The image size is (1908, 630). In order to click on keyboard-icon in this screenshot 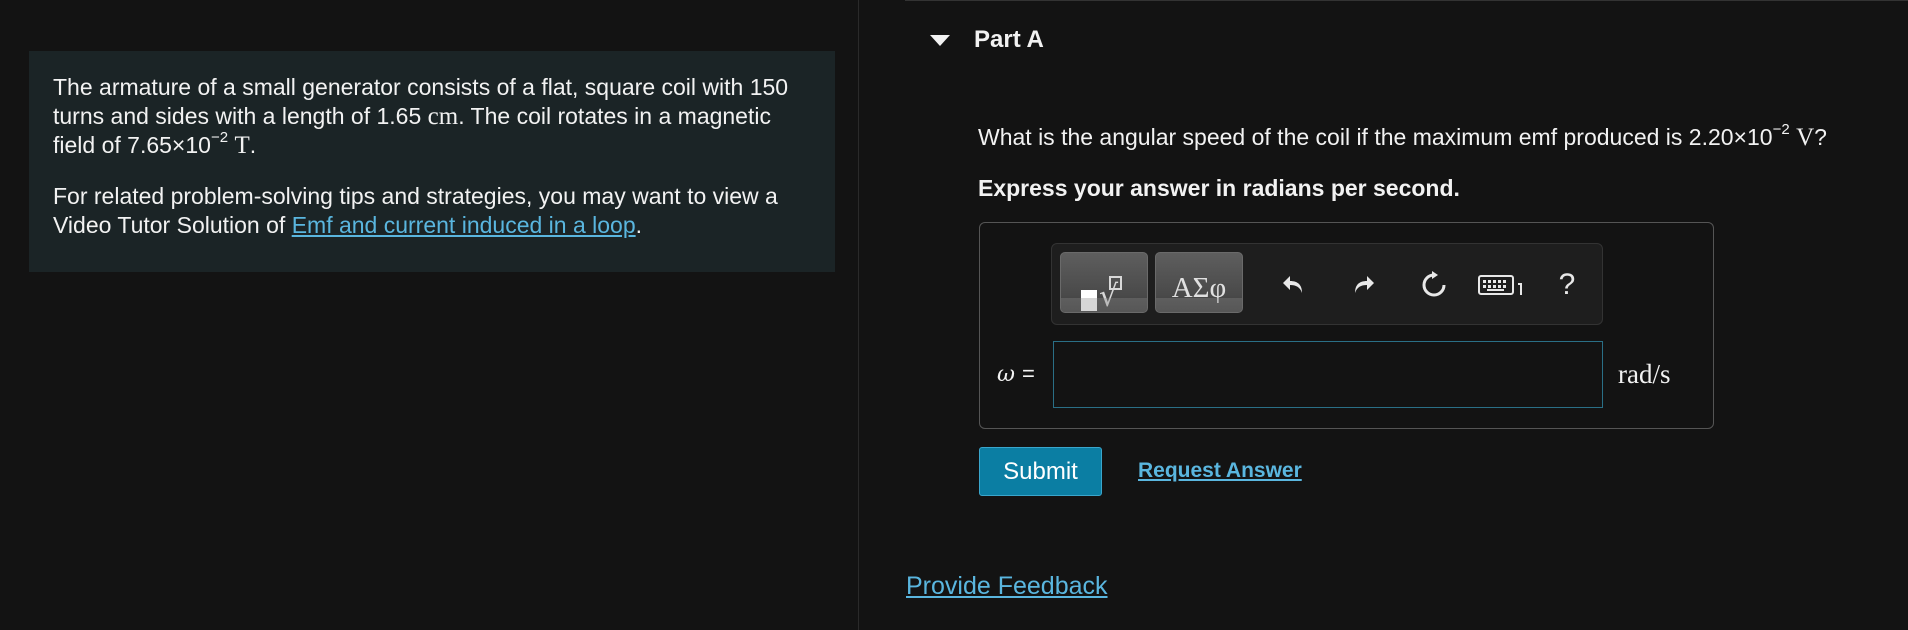, I will do `click(1504, 285)`.